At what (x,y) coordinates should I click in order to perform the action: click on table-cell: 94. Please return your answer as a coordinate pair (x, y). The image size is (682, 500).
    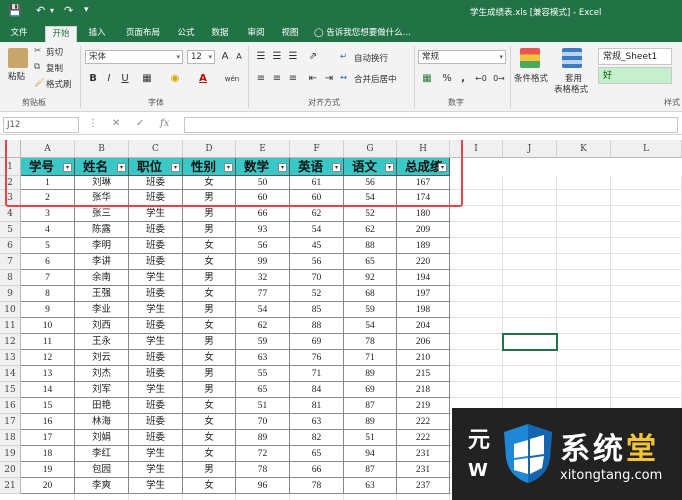
    Looking at the image, I should click on (370, 454).